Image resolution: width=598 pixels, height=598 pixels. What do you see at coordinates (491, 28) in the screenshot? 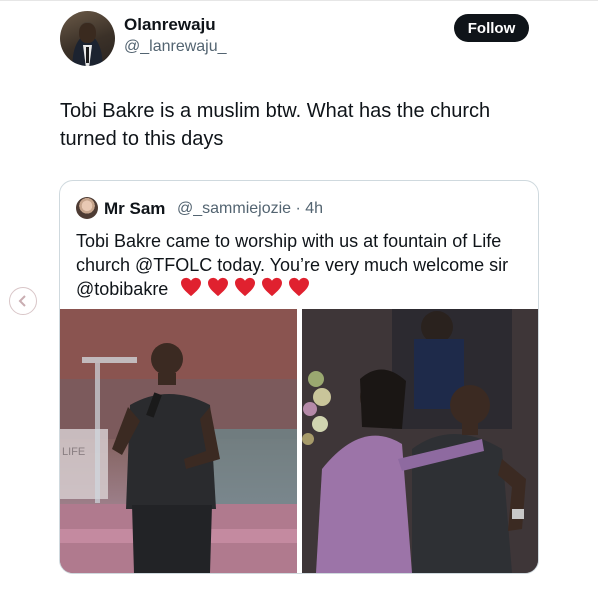
I see `follow-button: Follow` at bounding box center [491, 28].